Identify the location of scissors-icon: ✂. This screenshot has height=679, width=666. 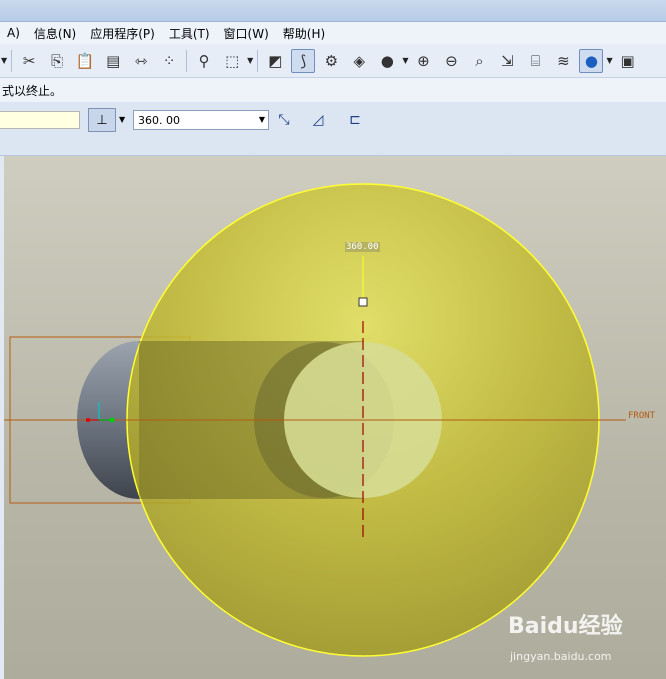
(29, 61).